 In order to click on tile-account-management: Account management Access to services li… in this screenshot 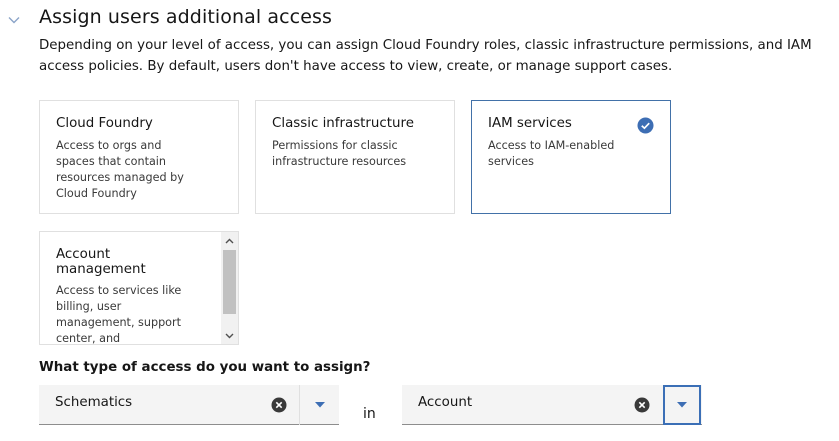, I will do `click(139, 288)`.